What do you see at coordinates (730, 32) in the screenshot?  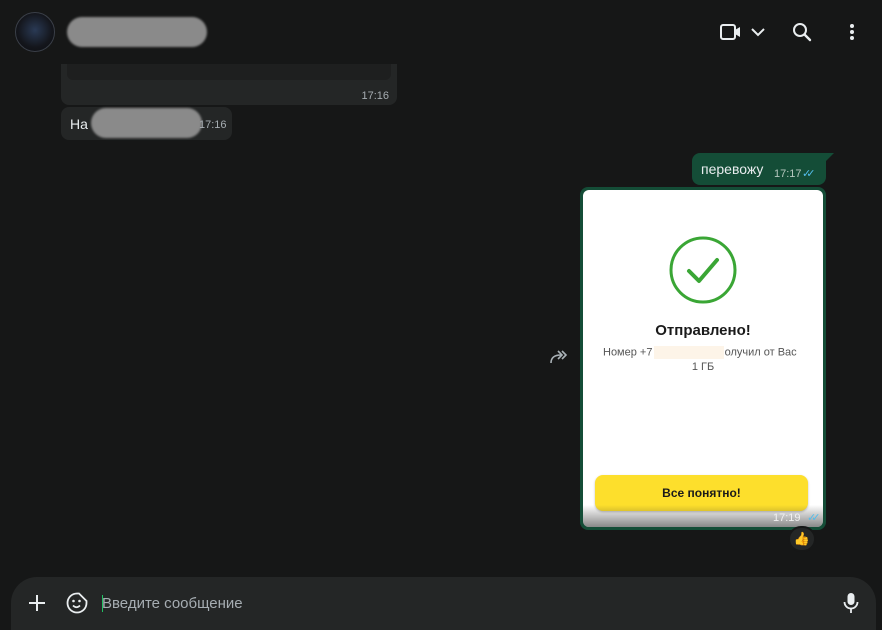 I see `video-call-icon` at bounding box center [730, 32].